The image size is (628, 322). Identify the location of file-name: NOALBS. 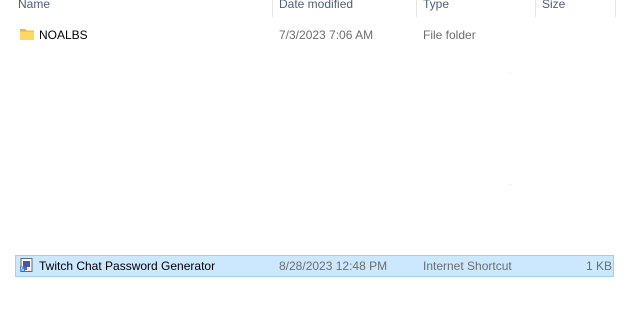
(63, 35).